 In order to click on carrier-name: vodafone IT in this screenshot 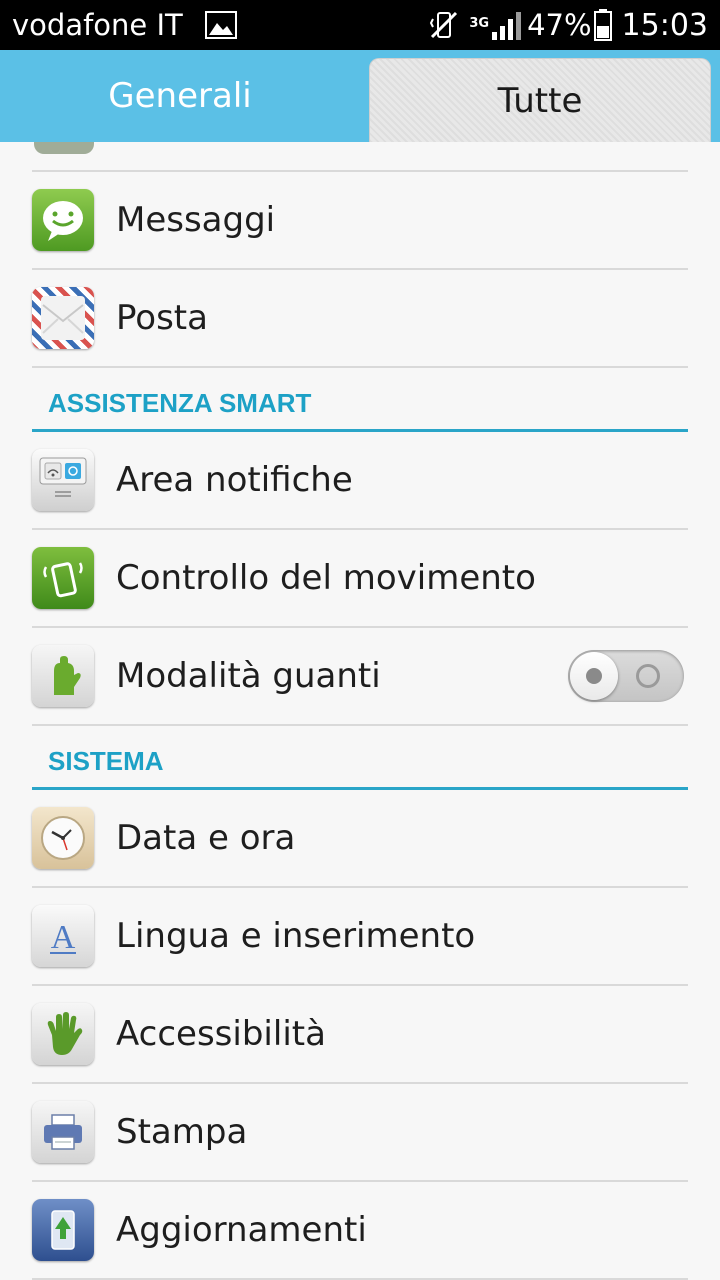, I will do `click(97, 25)`.